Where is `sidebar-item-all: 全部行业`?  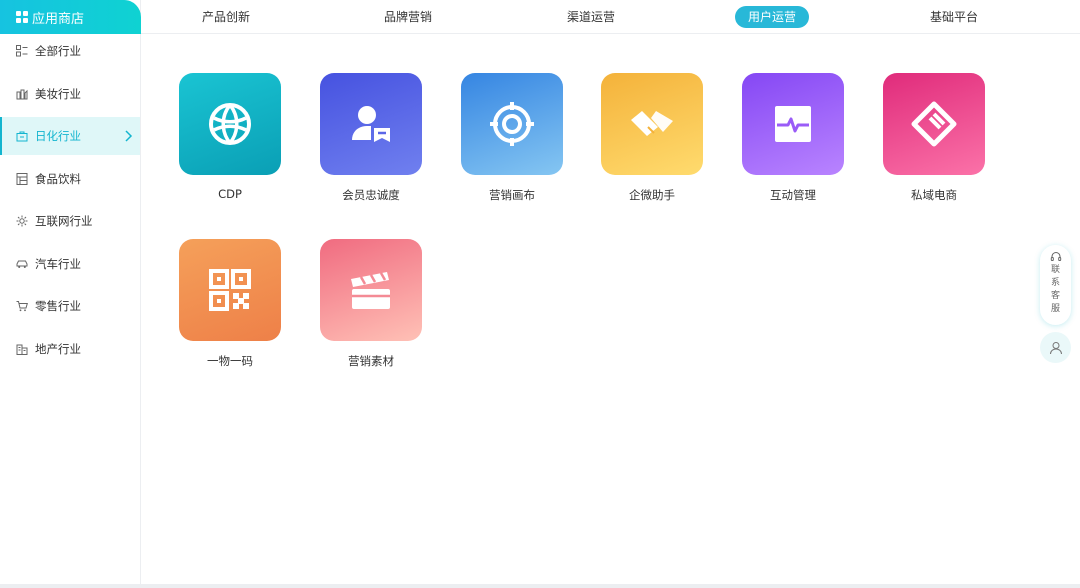 sidebar-item-all: 全部行业 is located at coordinates (70, 51).